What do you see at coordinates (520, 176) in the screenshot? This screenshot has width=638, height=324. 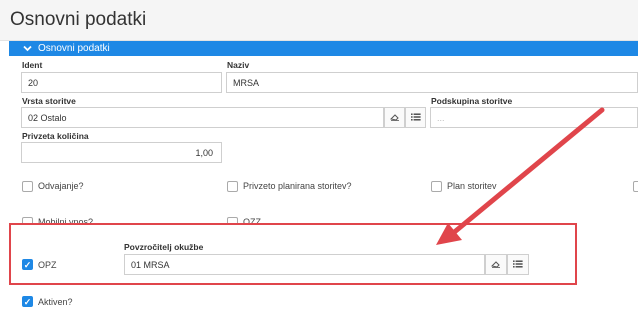 I see `annotation-arrow` at bounding box center [520, 176].